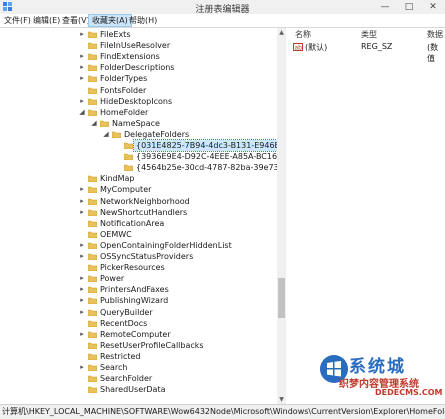  I want to click on close-button: ✕, so click(433, 7).